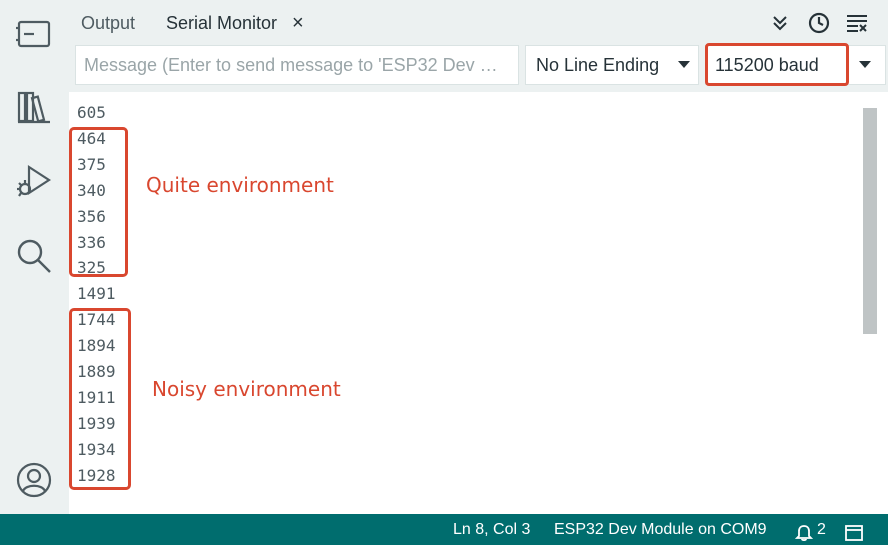 The image size is (888, 545). I want to click on bell-icon, so click(804, 531).